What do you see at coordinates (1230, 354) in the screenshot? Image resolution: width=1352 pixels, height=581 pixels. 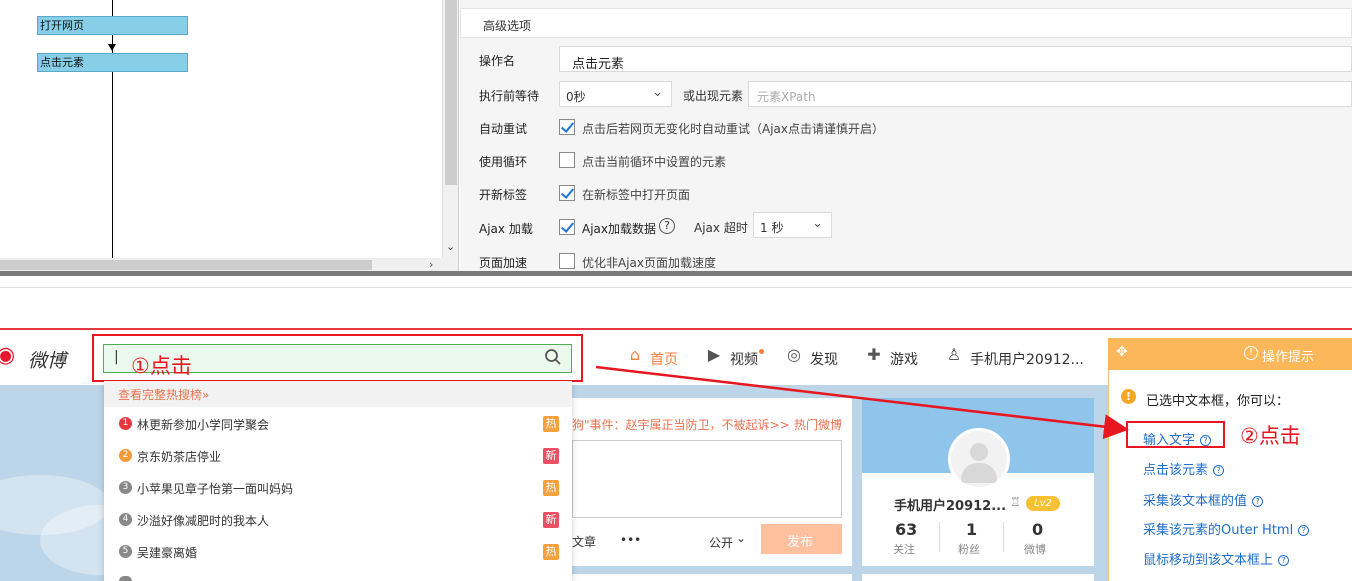 I see `operation-hint-header: ✥ ! 操作提示` at bounding box center [1230, 354].